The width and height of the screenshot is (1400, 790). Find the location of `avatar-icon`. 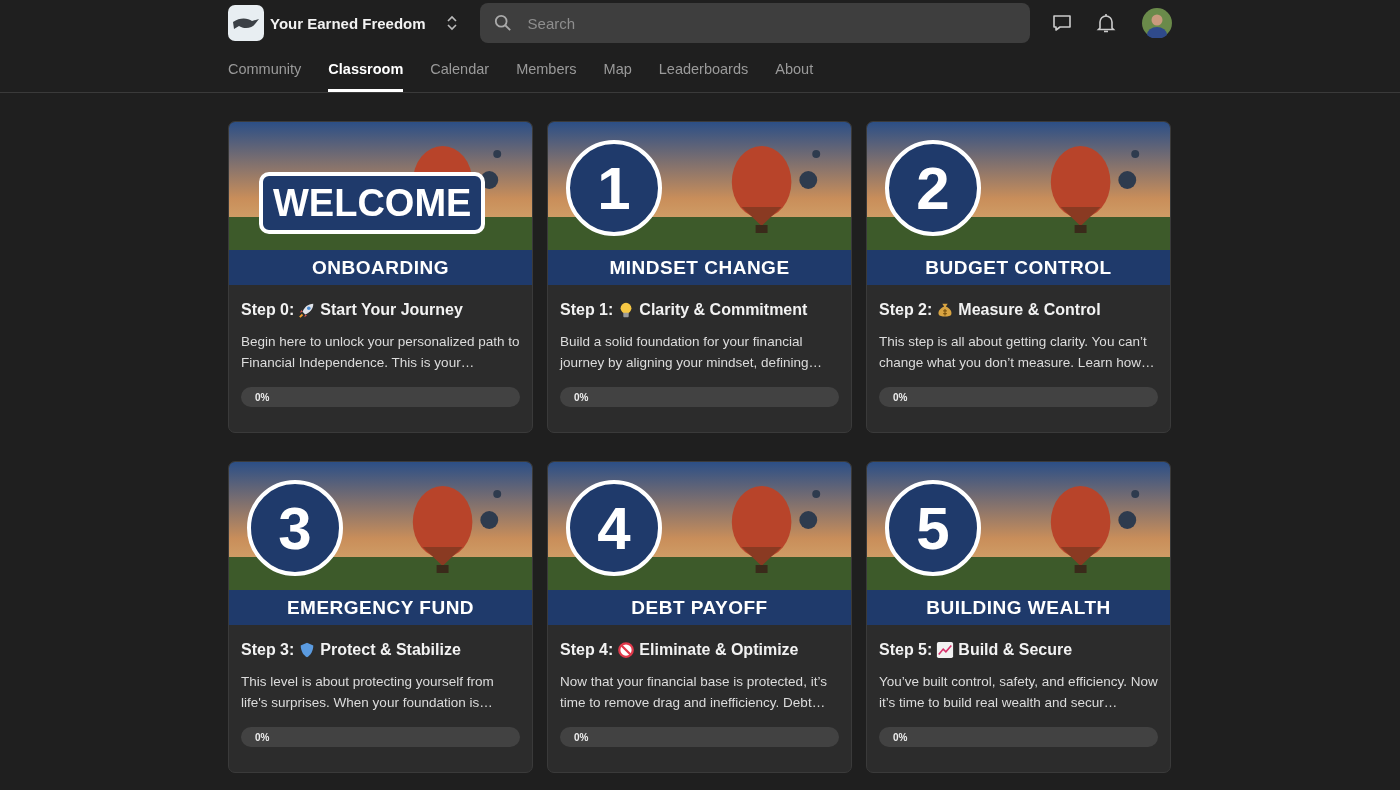

avatar-icon is located at coordinates (1156, 23).